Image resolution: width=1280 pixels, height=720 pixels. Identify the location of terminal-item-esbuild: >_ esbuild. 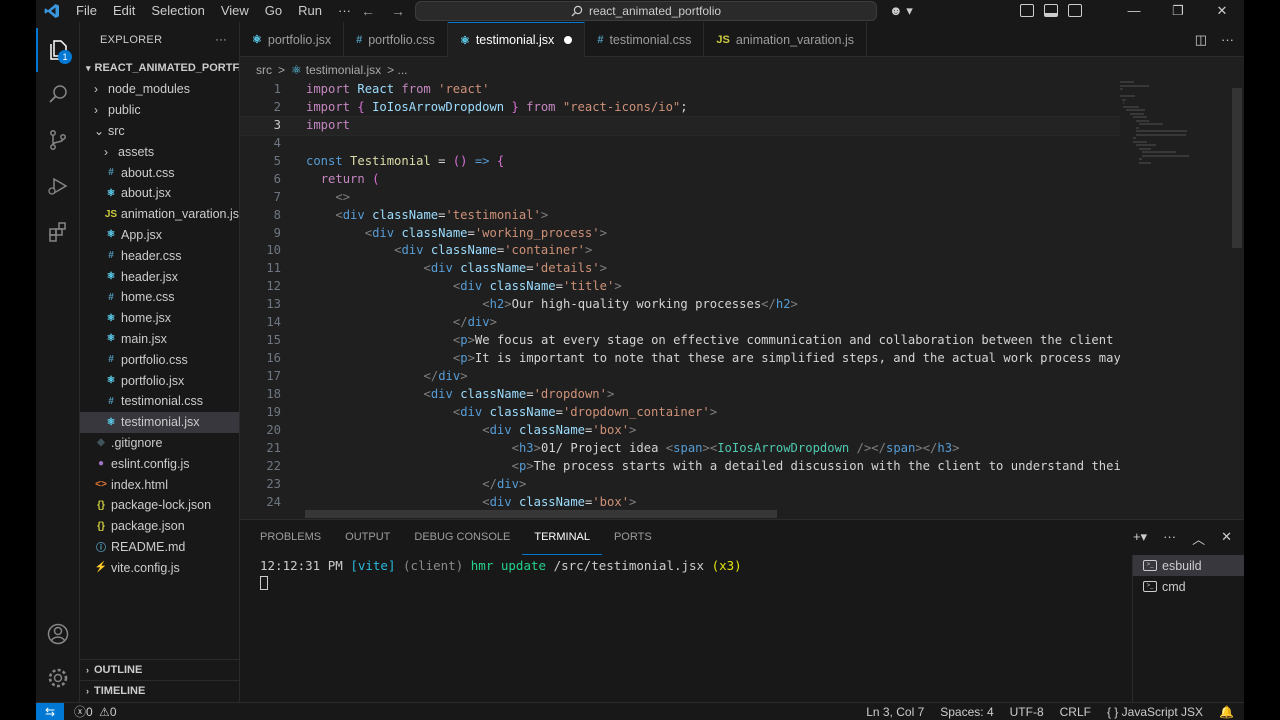
(1188, 565).